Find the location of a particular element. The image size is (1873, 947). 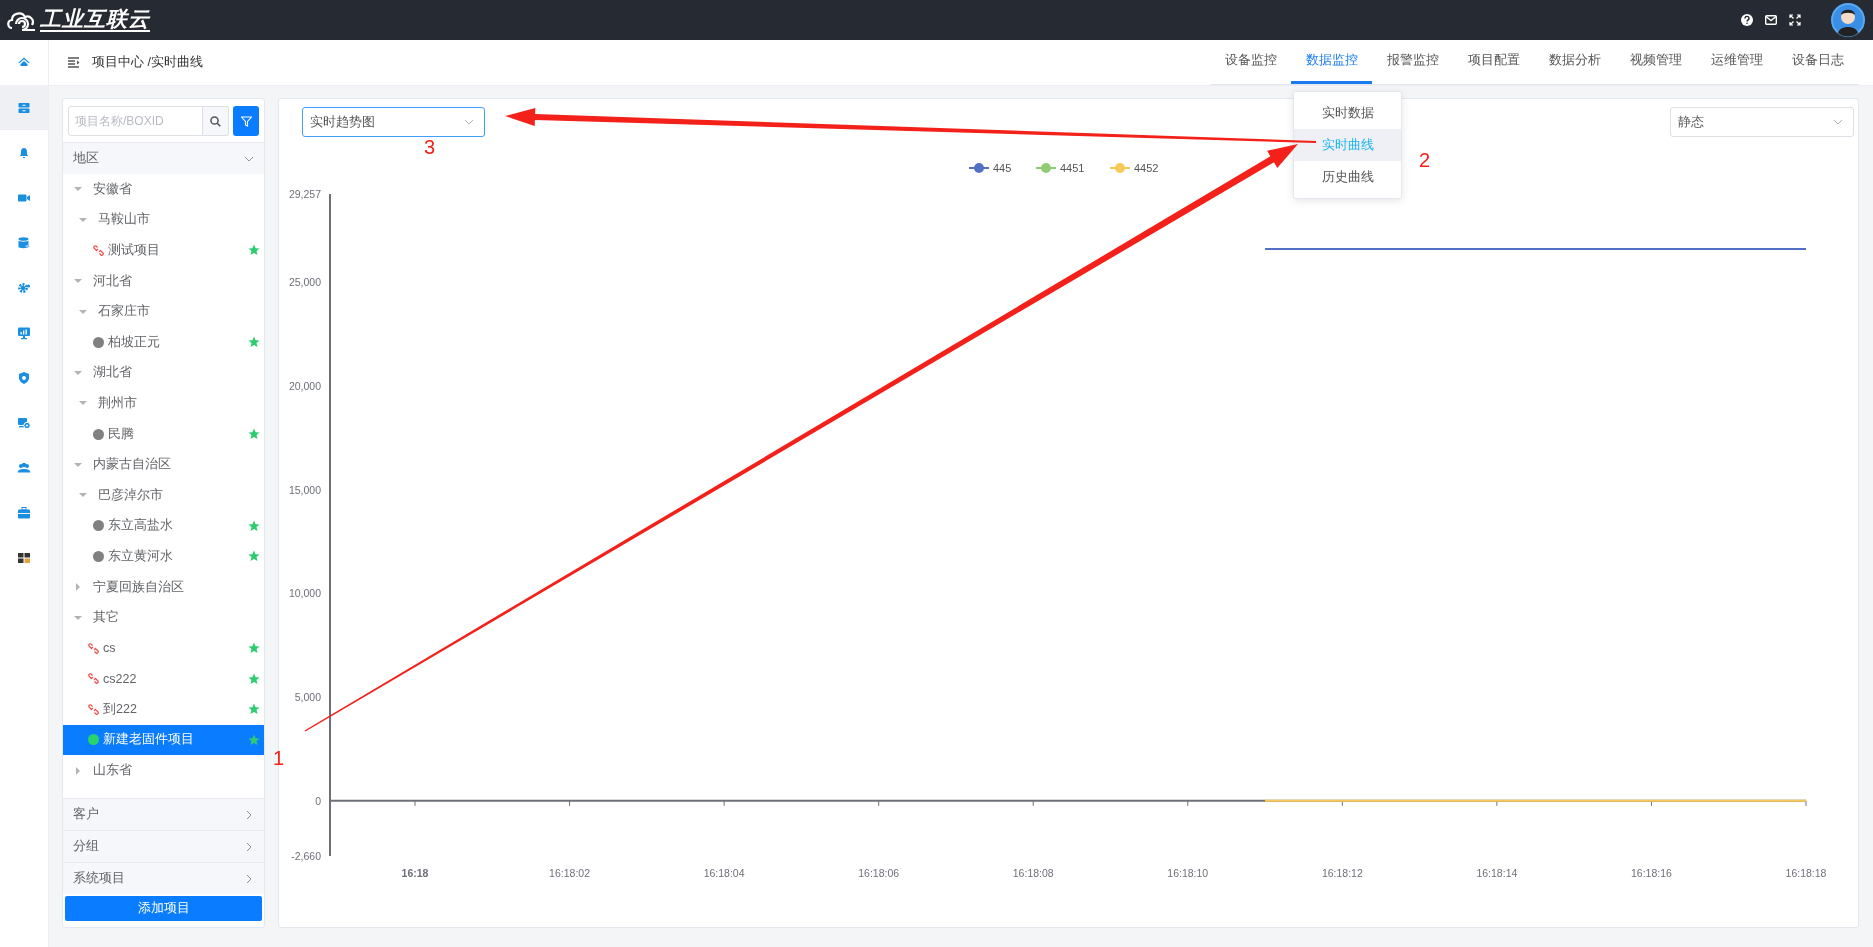

tree-item: 石家庄市 is located at coordinates (163, 311).